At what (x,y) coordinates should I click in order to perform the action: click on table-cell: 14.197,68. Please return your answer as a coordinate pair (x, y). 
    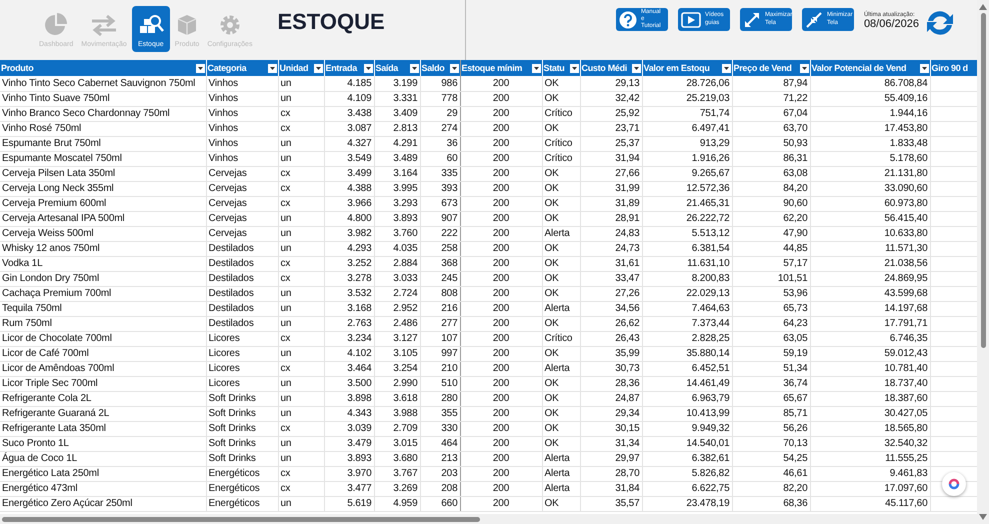
    Looking at the image, I should click on (870, 308).